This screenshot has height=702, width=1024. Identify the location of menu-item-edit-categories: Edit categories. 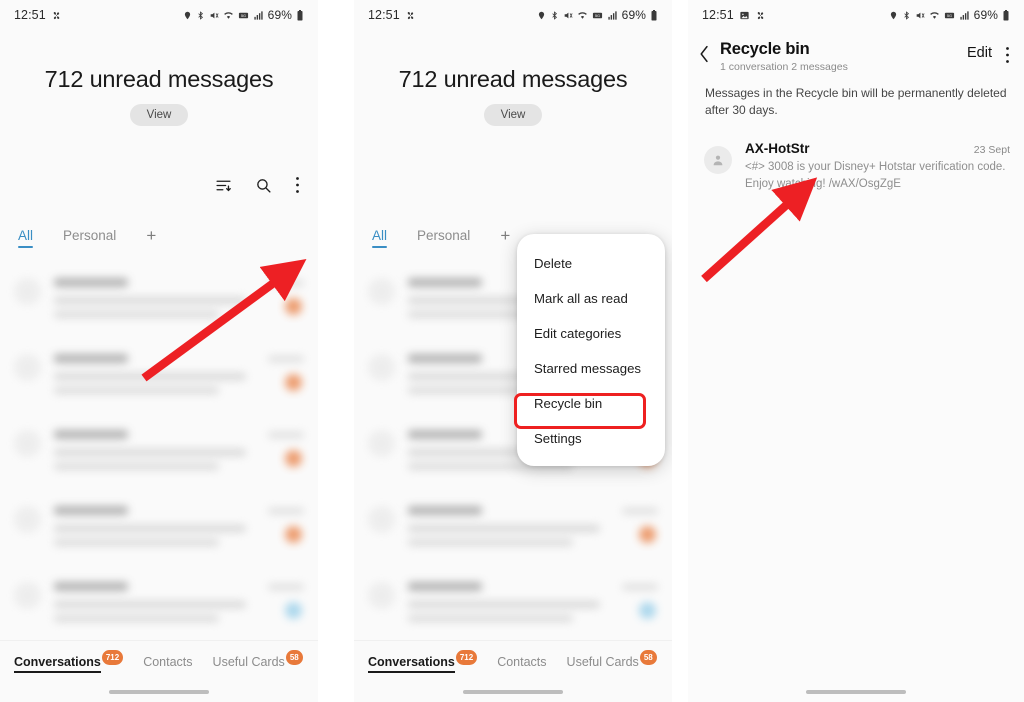
(591, 333).